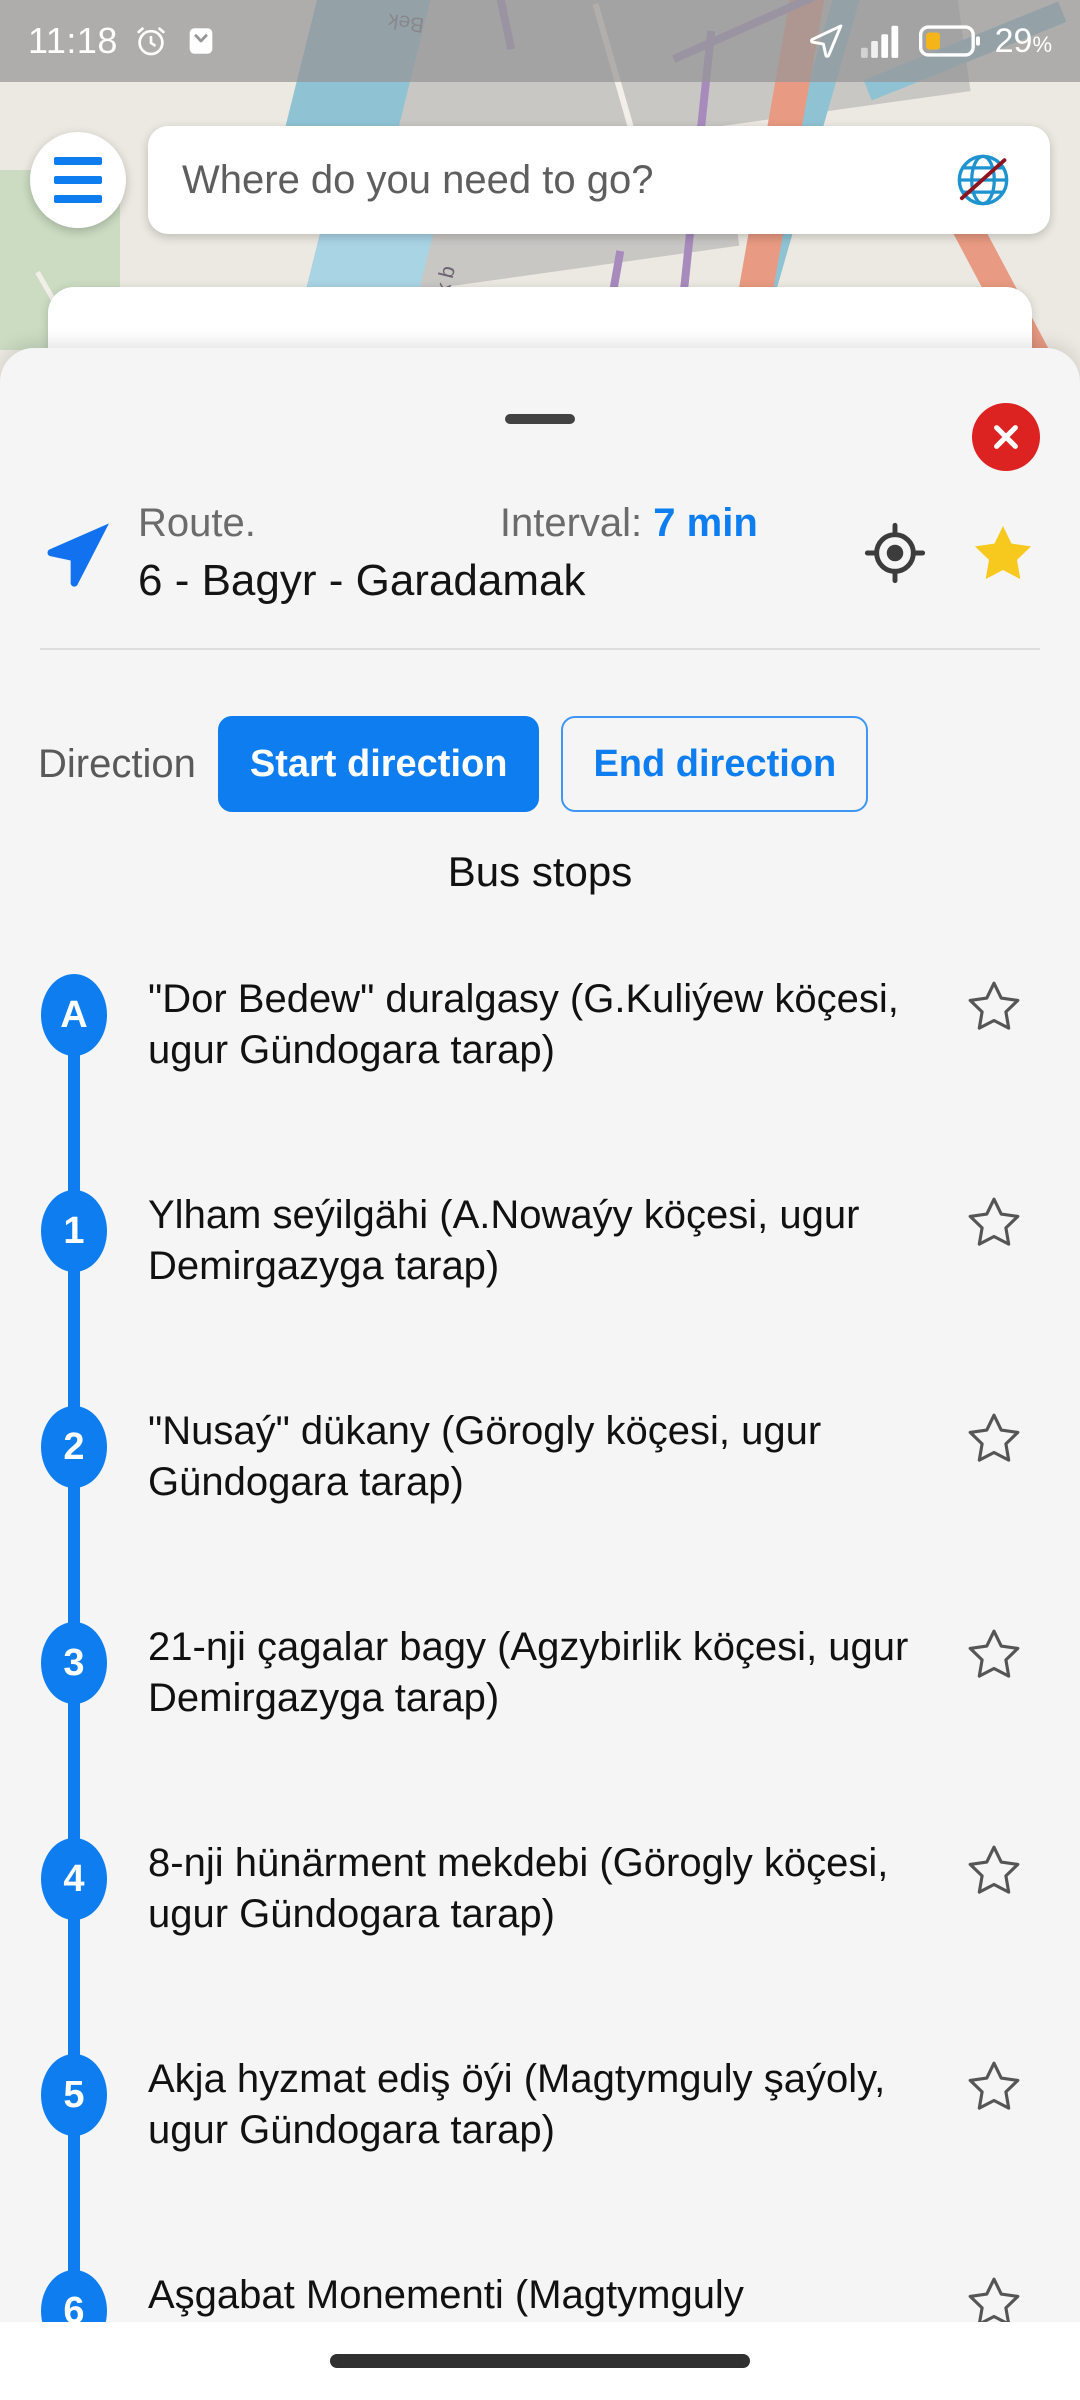  I want to click on battery-percent: 29%, so click(1023, 40).